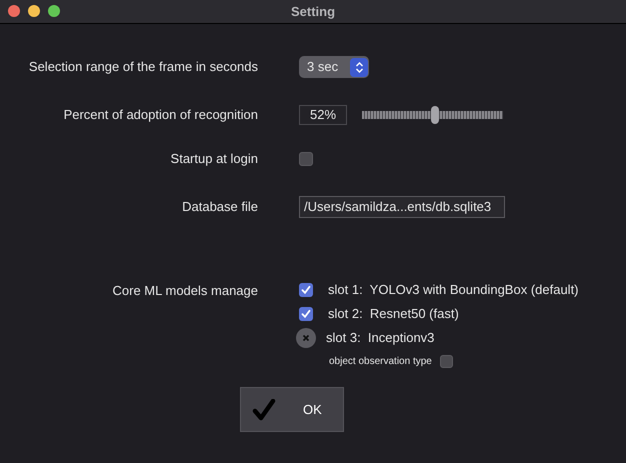 The image size is (626, 463). Describe the element at coordinates (359, 67) in the screenshot. I see `stepper-icon` at that location.